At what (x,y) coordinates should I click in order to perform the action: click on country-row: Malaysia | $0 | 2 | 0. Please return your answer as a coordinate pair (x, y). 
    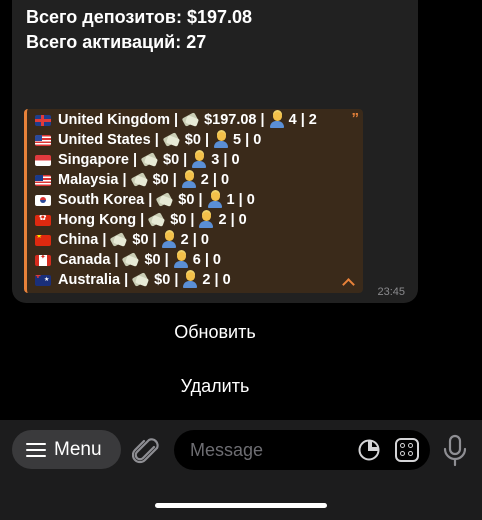
    Looking at the image, I should click on (176, 180).